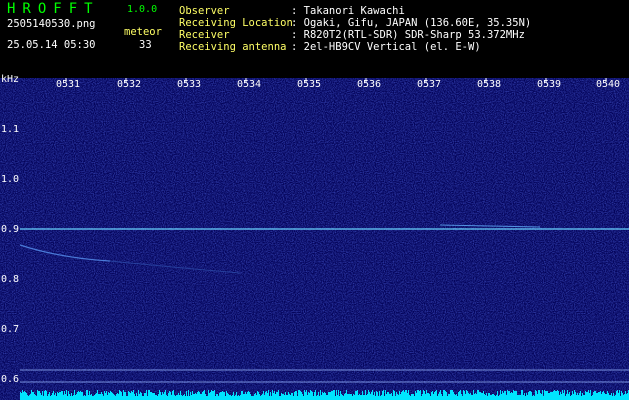 The height and width of the screenshot is (400, 629). I want to click on meteor-count: 33, so click(145, 45).